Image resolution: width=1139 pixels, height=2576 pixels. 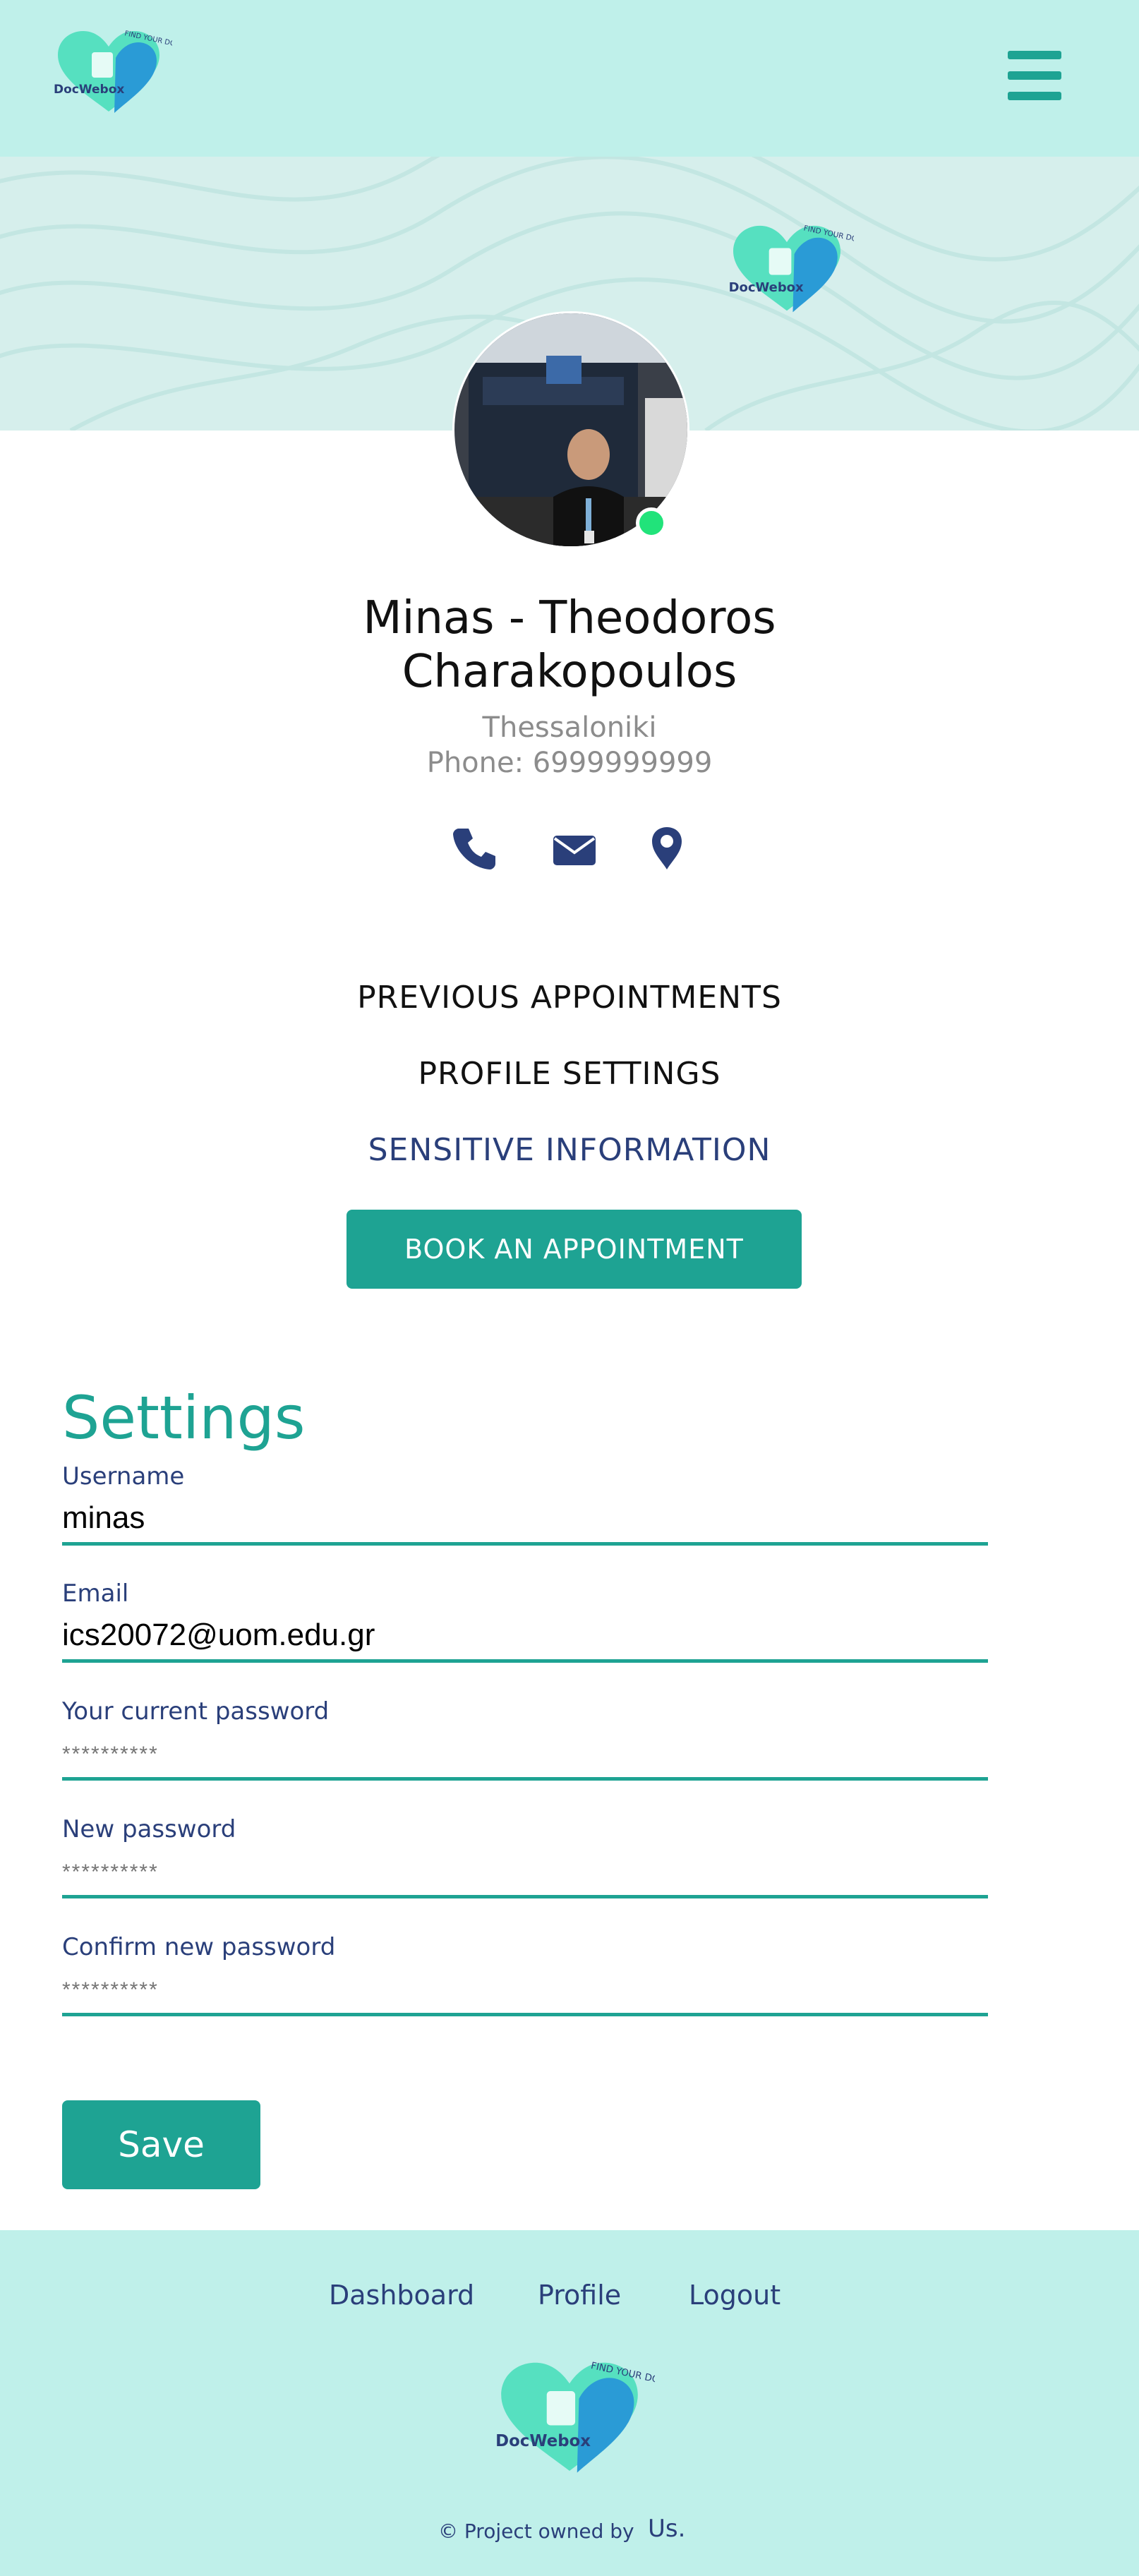 What do you see at coordinates (569, 763) in the screenshot?
I see `profile-phone: Phone: 6999999999` at bounding box center [569, 763].